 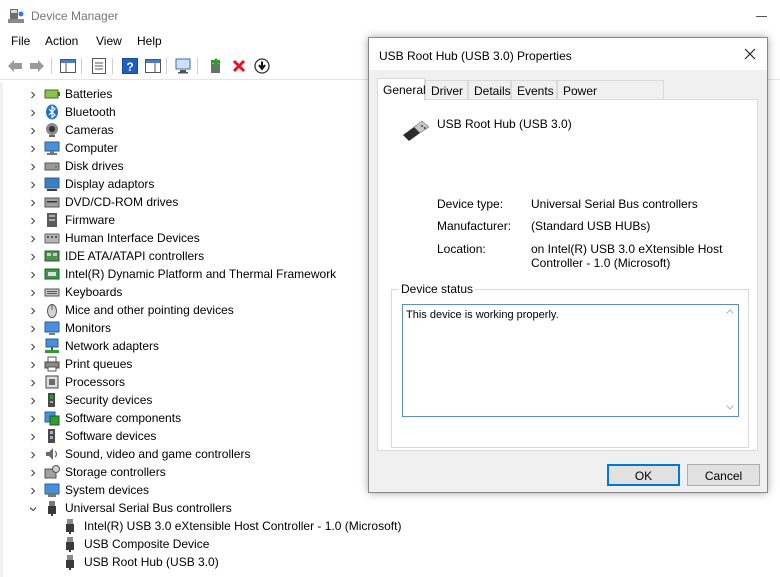 What do you see at coordinates (184, 112) in the screenshot?
I see `tree-item: Bluetooth` at bounding box center [184, 112].